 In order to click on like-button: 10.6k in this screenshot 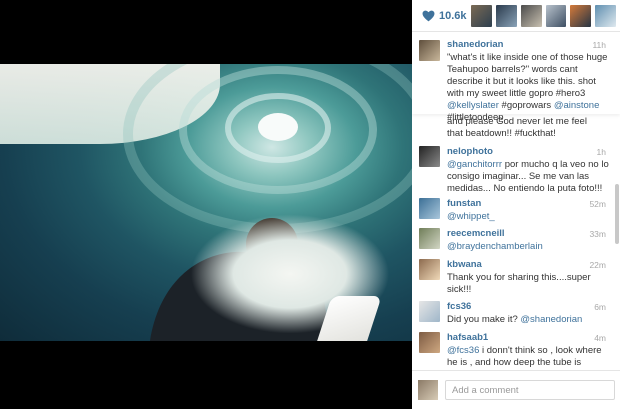, I will do `click(446, 16)`.